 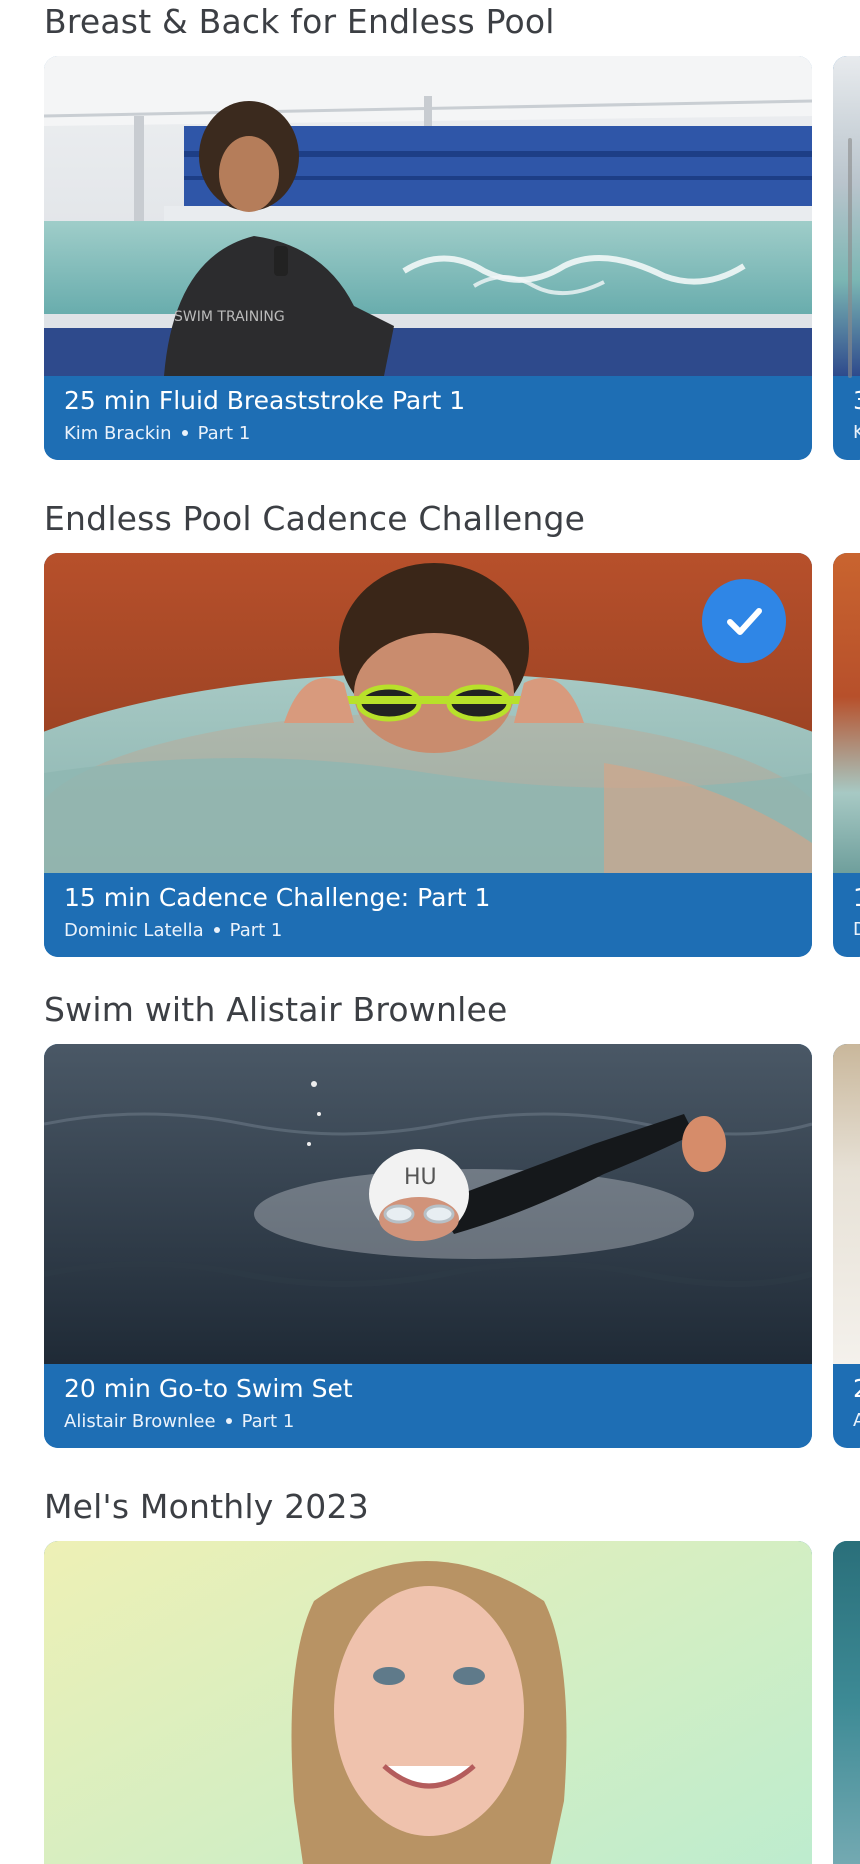 What do you see at coordinates (208, 1388) in the screenshot?
I see `workout-title: 20 min Go-to Swim Set` at bounding box center [208, 1388].